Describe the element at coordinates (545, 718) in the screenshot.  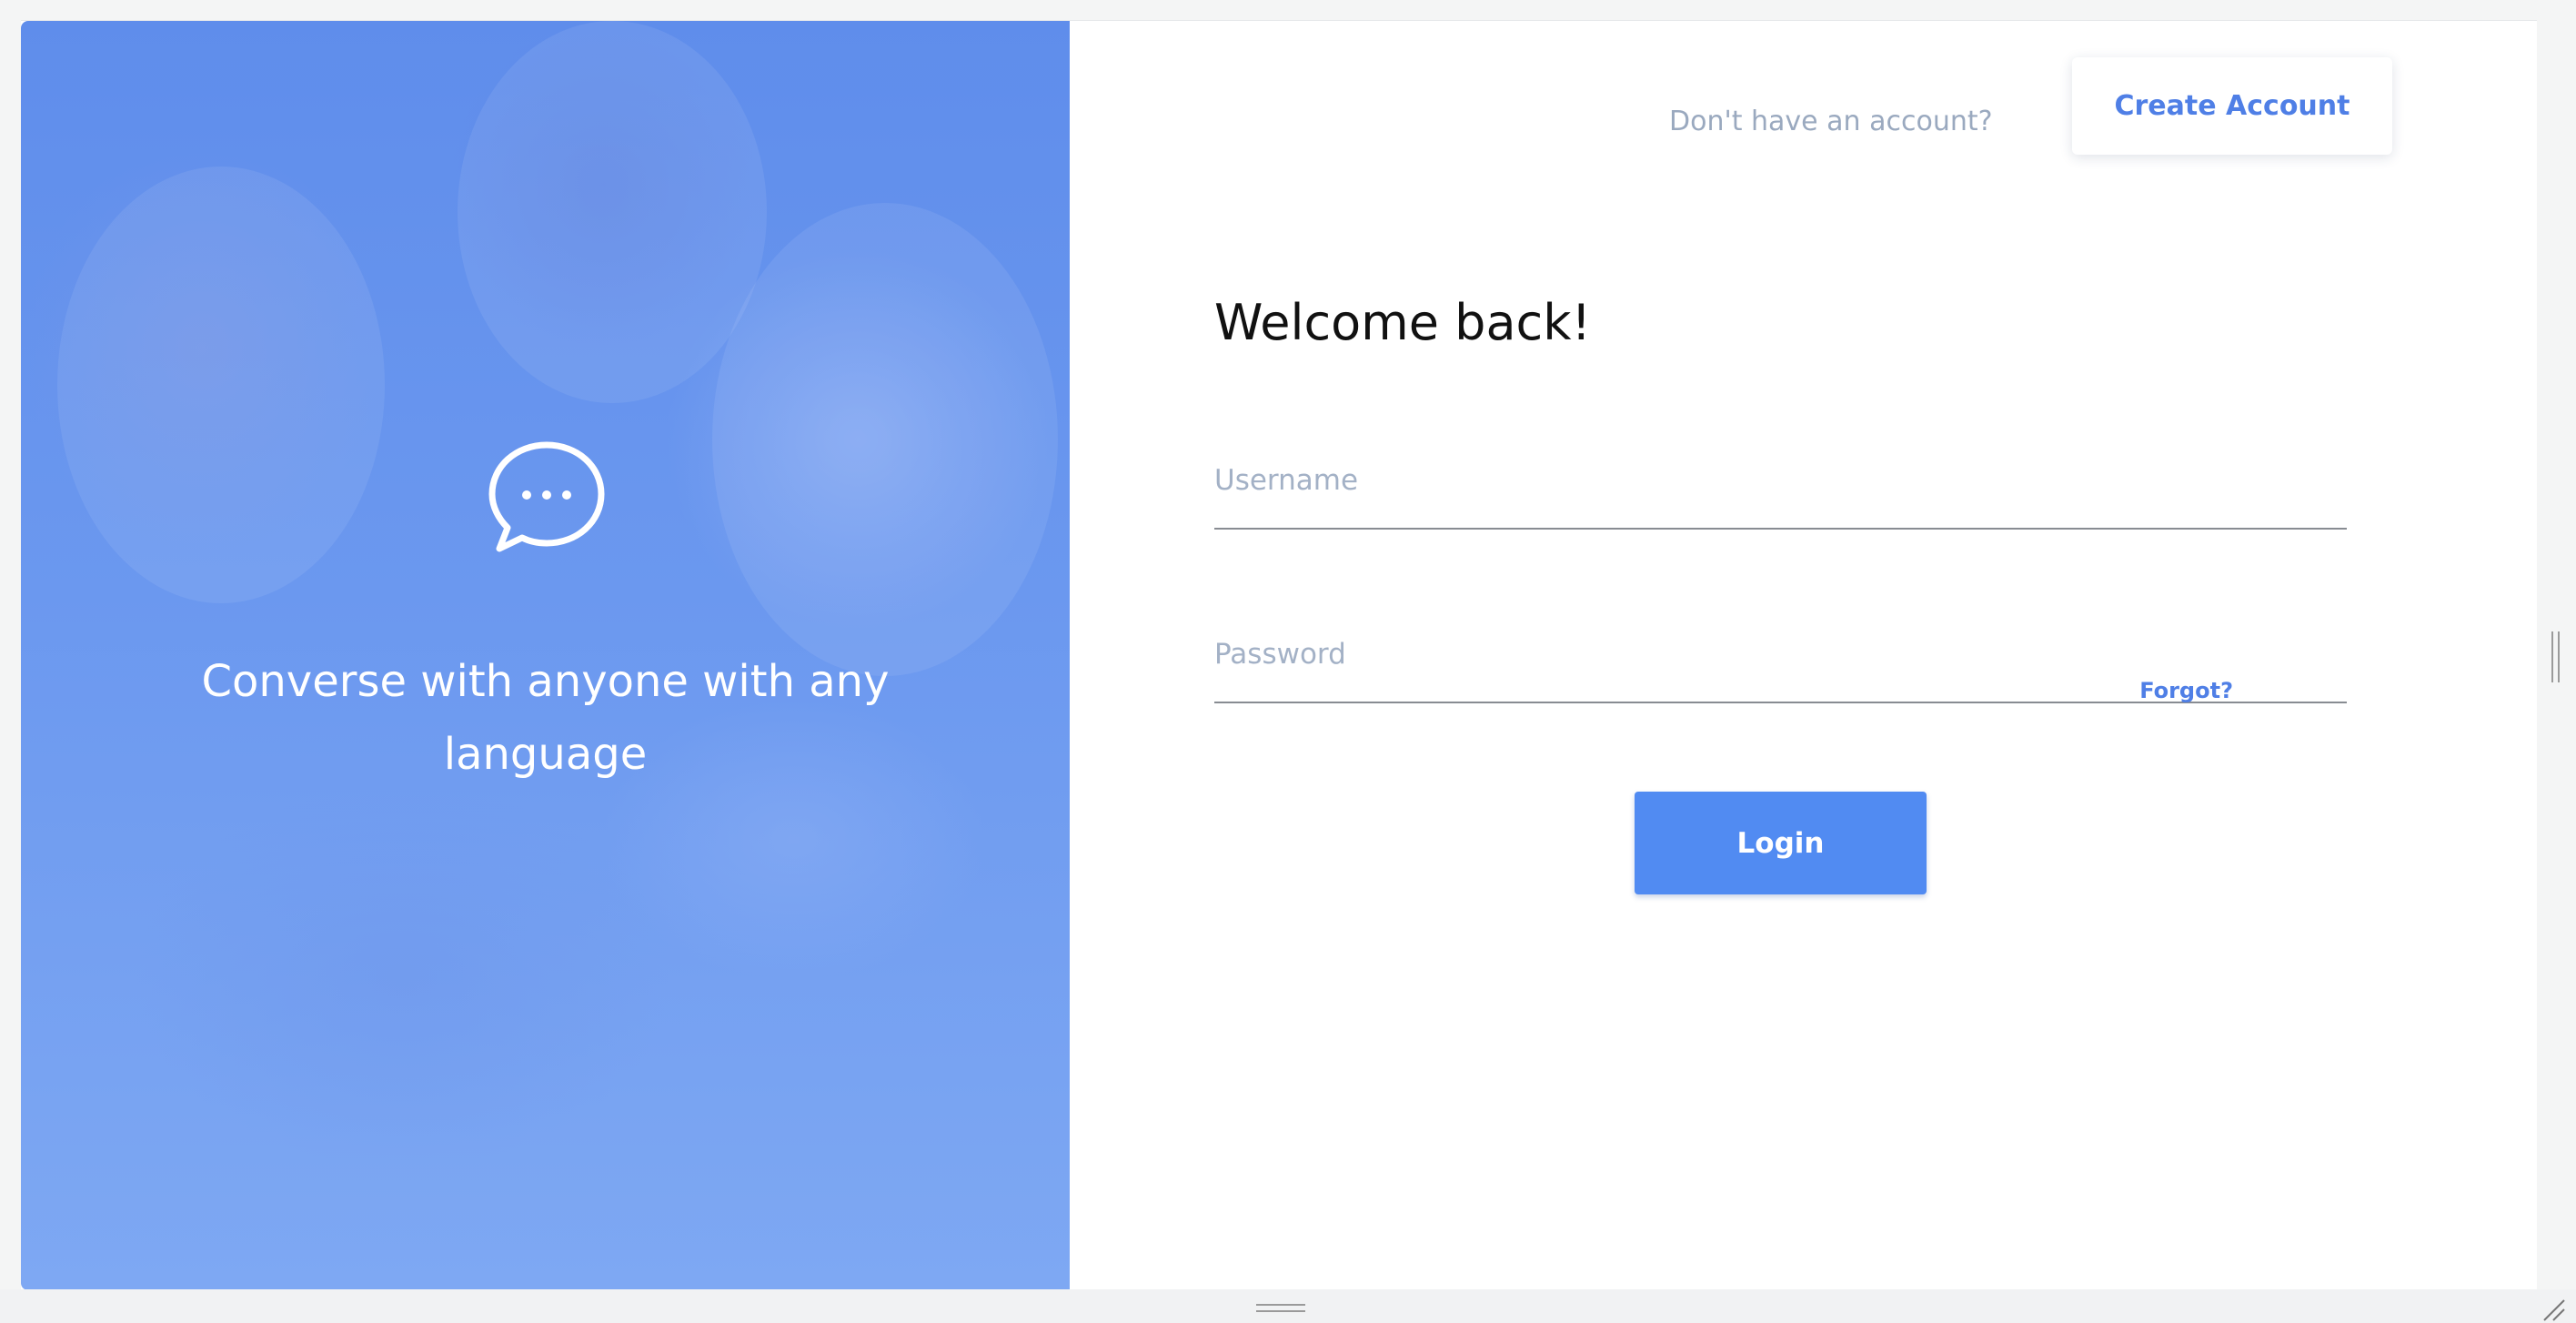
I see `hero-tagline: Converse with anyone with any language` at that location.